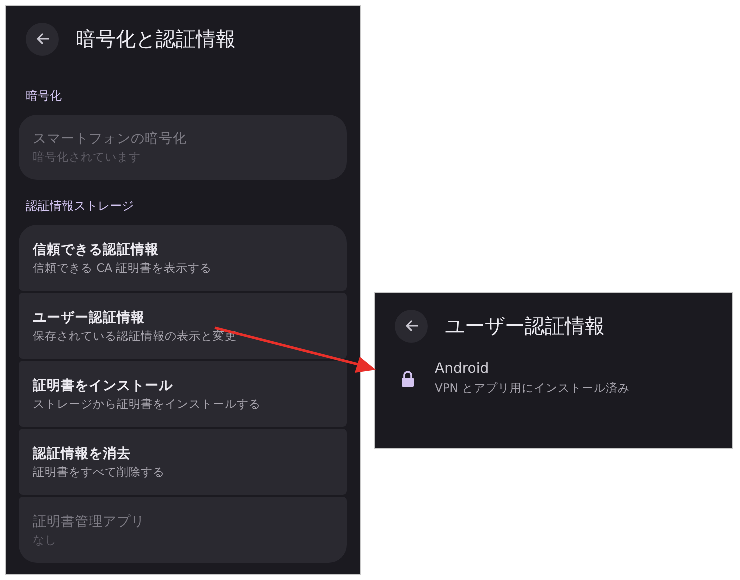 The width and height of the screenshot is (740, 580). What do you see at coordinates (110, 139) in the screenshot?
I see `item-title: スマートフォンの暗号化` at bounding box center [110, 139].